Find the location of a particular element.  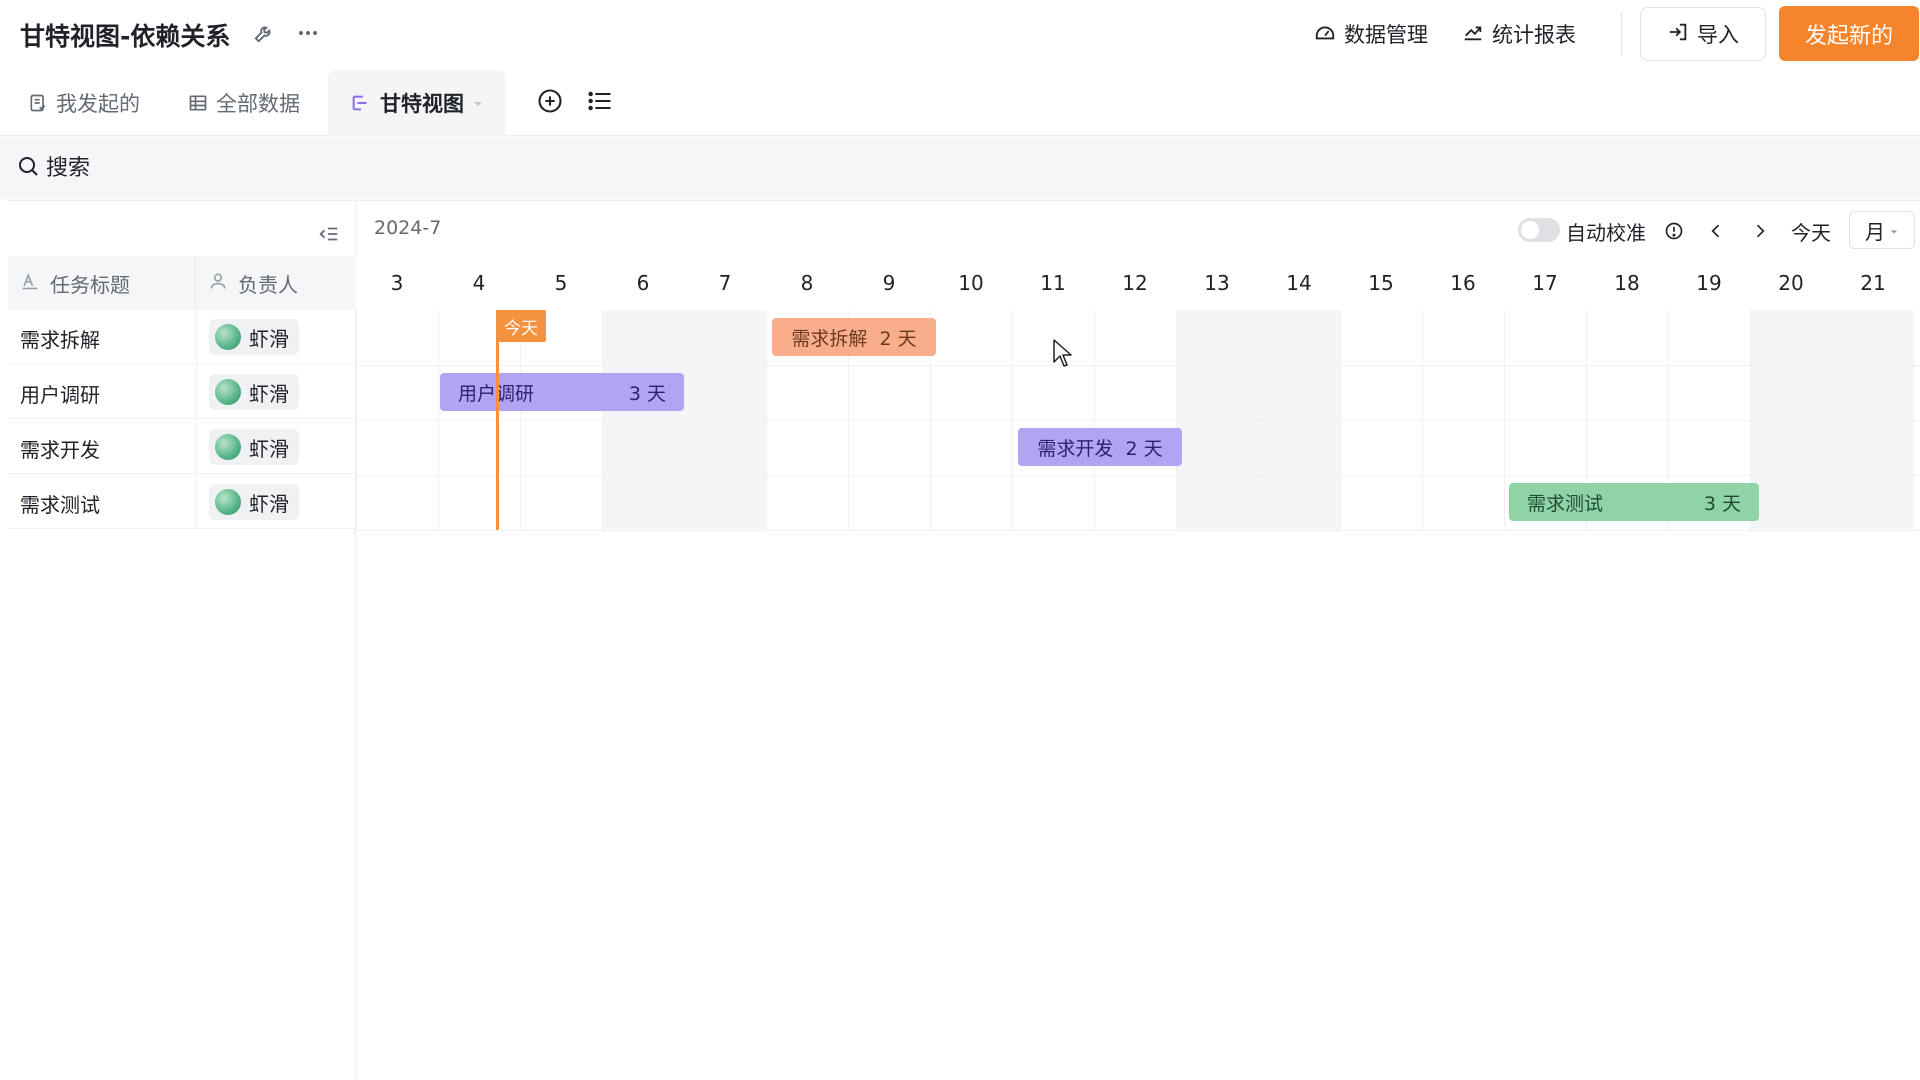

search-input is located at coordinates (196, 168).